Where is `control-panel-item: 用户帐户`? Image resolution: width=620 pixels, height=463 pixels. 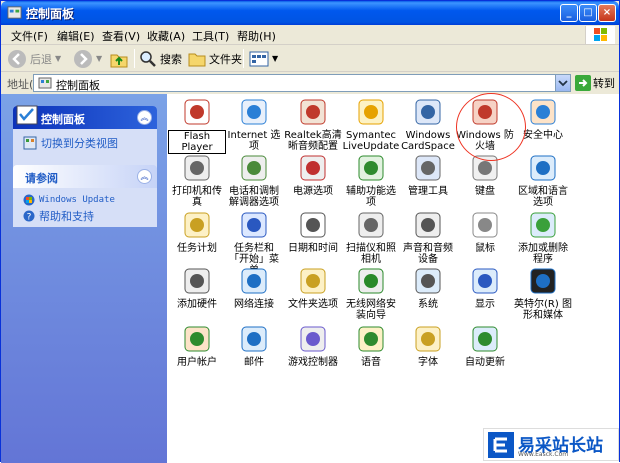
control-panel-item: 用户帐户 is located at coordinates (197, 345).